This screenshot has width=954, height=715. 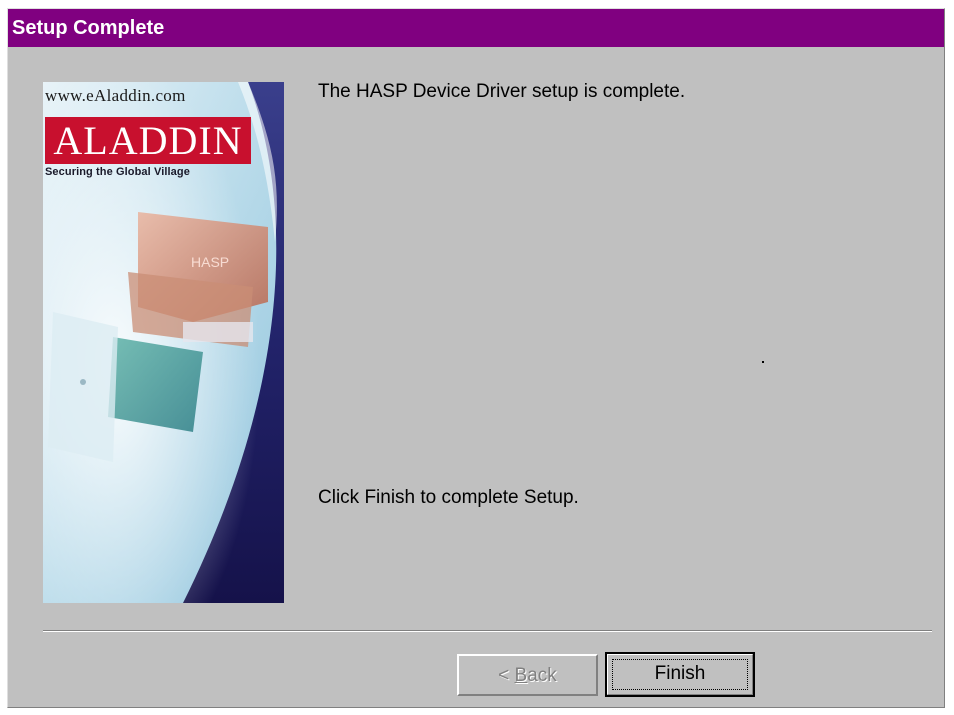 What do you see at coordinates (487, 631) in the screenshot?
I see `separator-line` at bounding box center [487, 631].